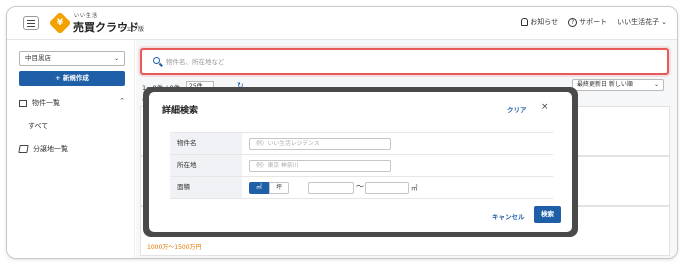 The width and height of the screenshot is (684, 265). I want to click on search-form: 物件名 所在地 面積 ㎡ 坪 〜 ㎡, so click(361, 165).